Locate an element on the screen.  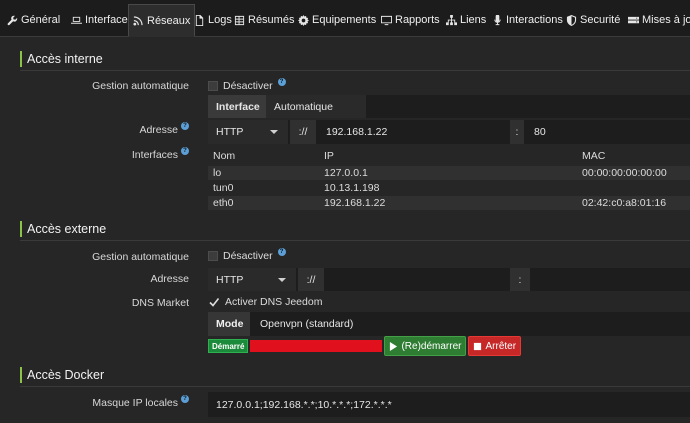
cell-ip: 127.0.0.1 is located at coordinates (346, 173).